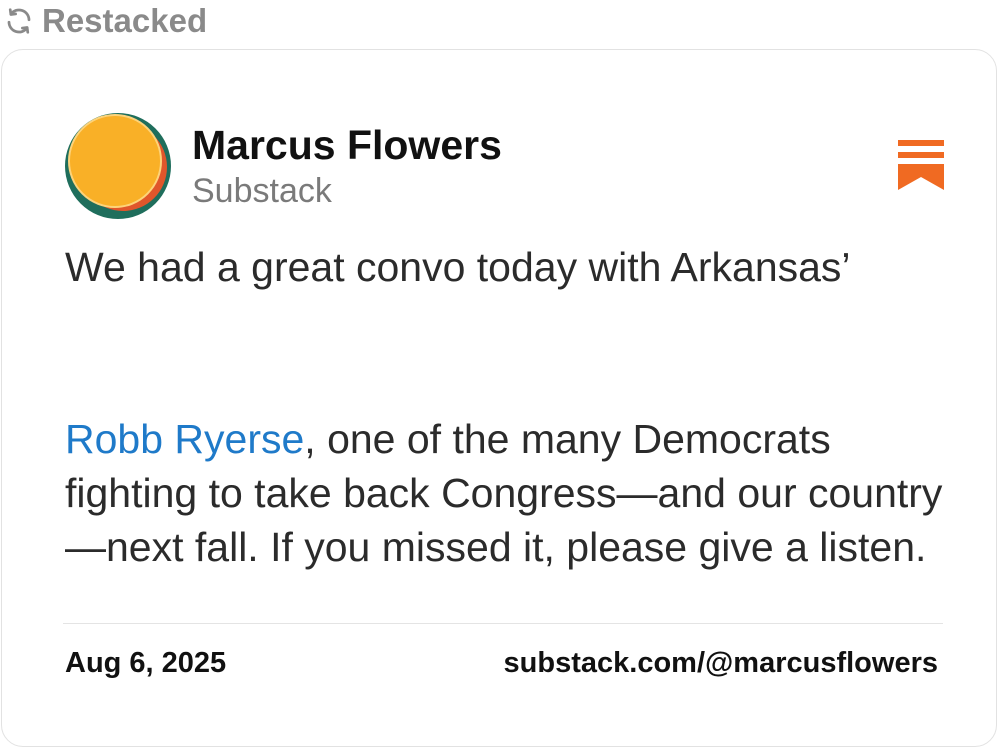 Image resolution: width=1000 pixels, height=750 pixels. I want to click on restacked-label: Restacked, so click(125, 20).